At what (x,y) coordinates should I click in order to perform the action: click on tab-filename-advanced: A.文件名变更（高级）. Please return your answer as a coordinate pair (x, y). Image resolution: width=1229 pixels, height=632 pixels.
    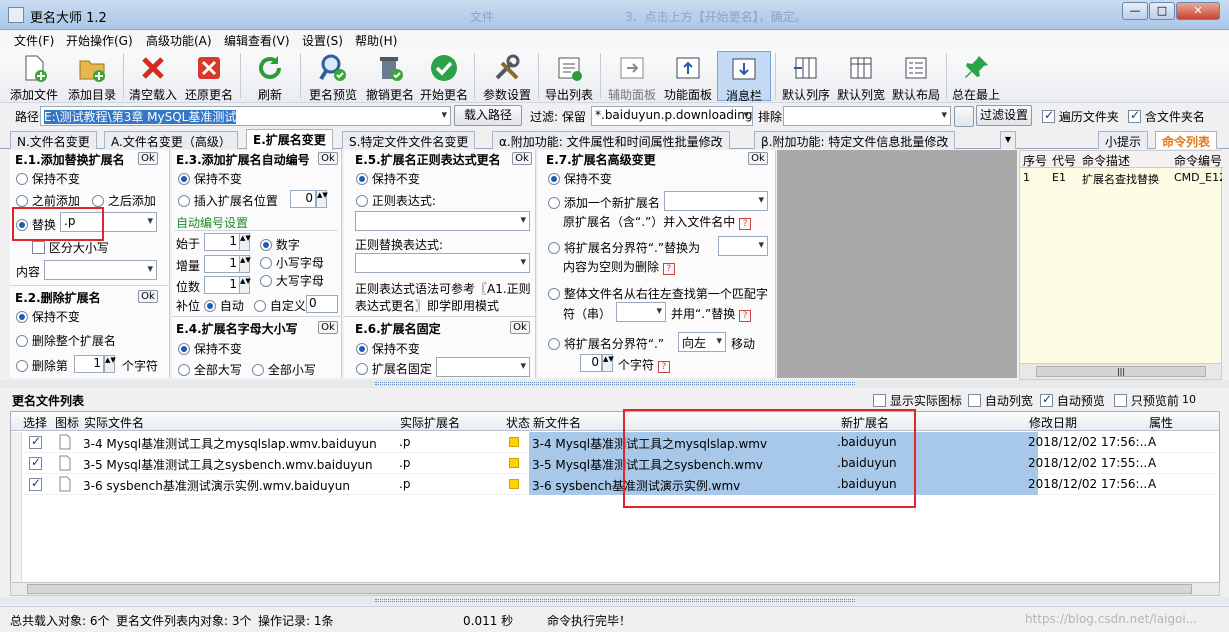
    Looking at the image, I should click on (171, 140).